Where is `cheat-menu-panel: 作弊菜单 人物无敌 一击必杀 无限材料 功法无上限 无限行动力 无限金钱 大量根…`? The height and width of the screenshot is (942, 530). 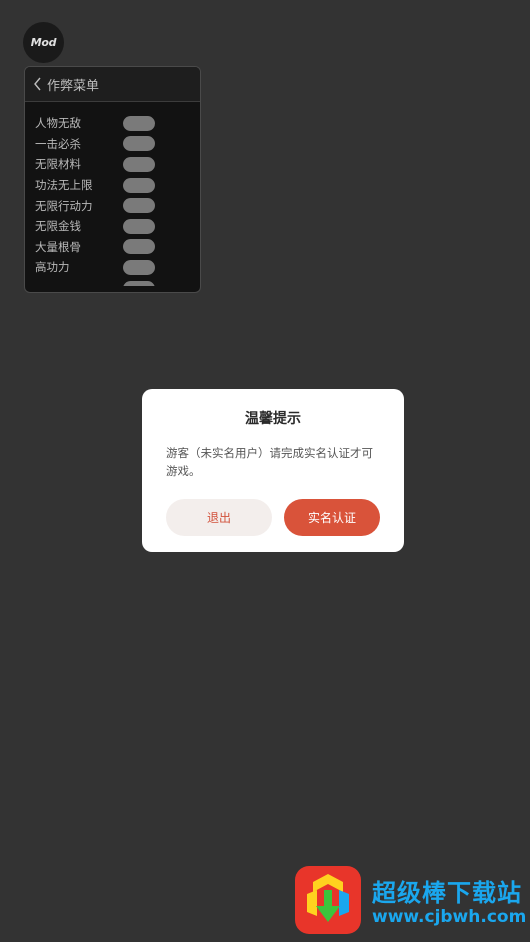 cheat-menu-panel: 作弊菜单 人物无敌 一击必杀 无限材料 功法无上限 无限行动力 无限金钱 大量根… is located at coordinates (112, 179).